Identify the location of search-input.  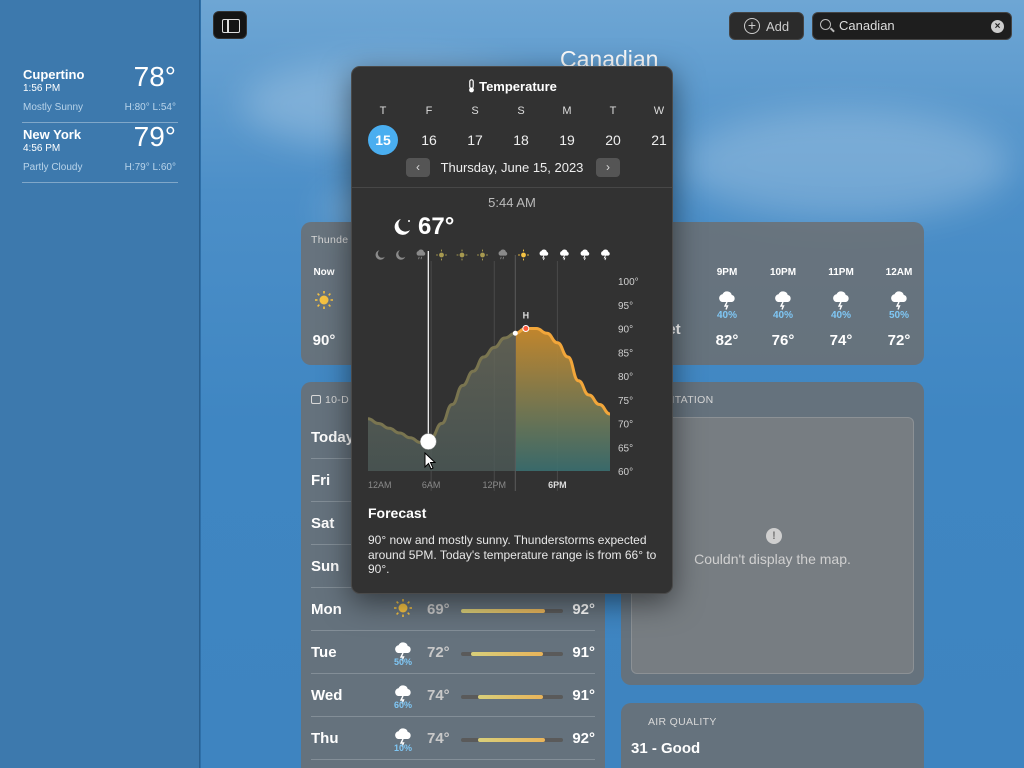
(914, 25).